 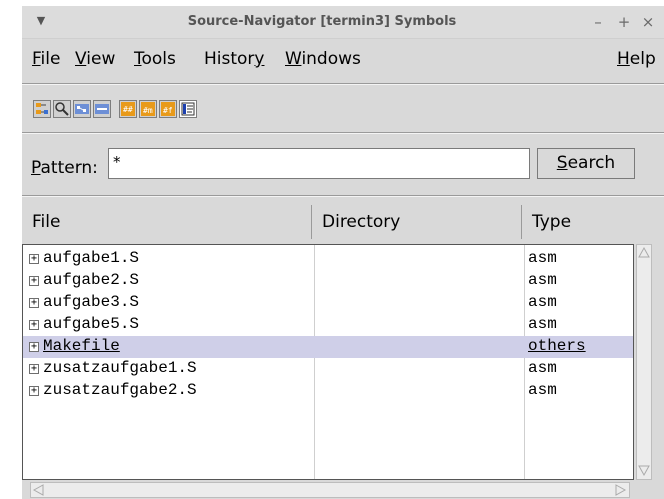 What do you see at coordinates (158, 59) in the screenshot?
I see `menu-tools-label: ools` at bounding box center [158, 59].